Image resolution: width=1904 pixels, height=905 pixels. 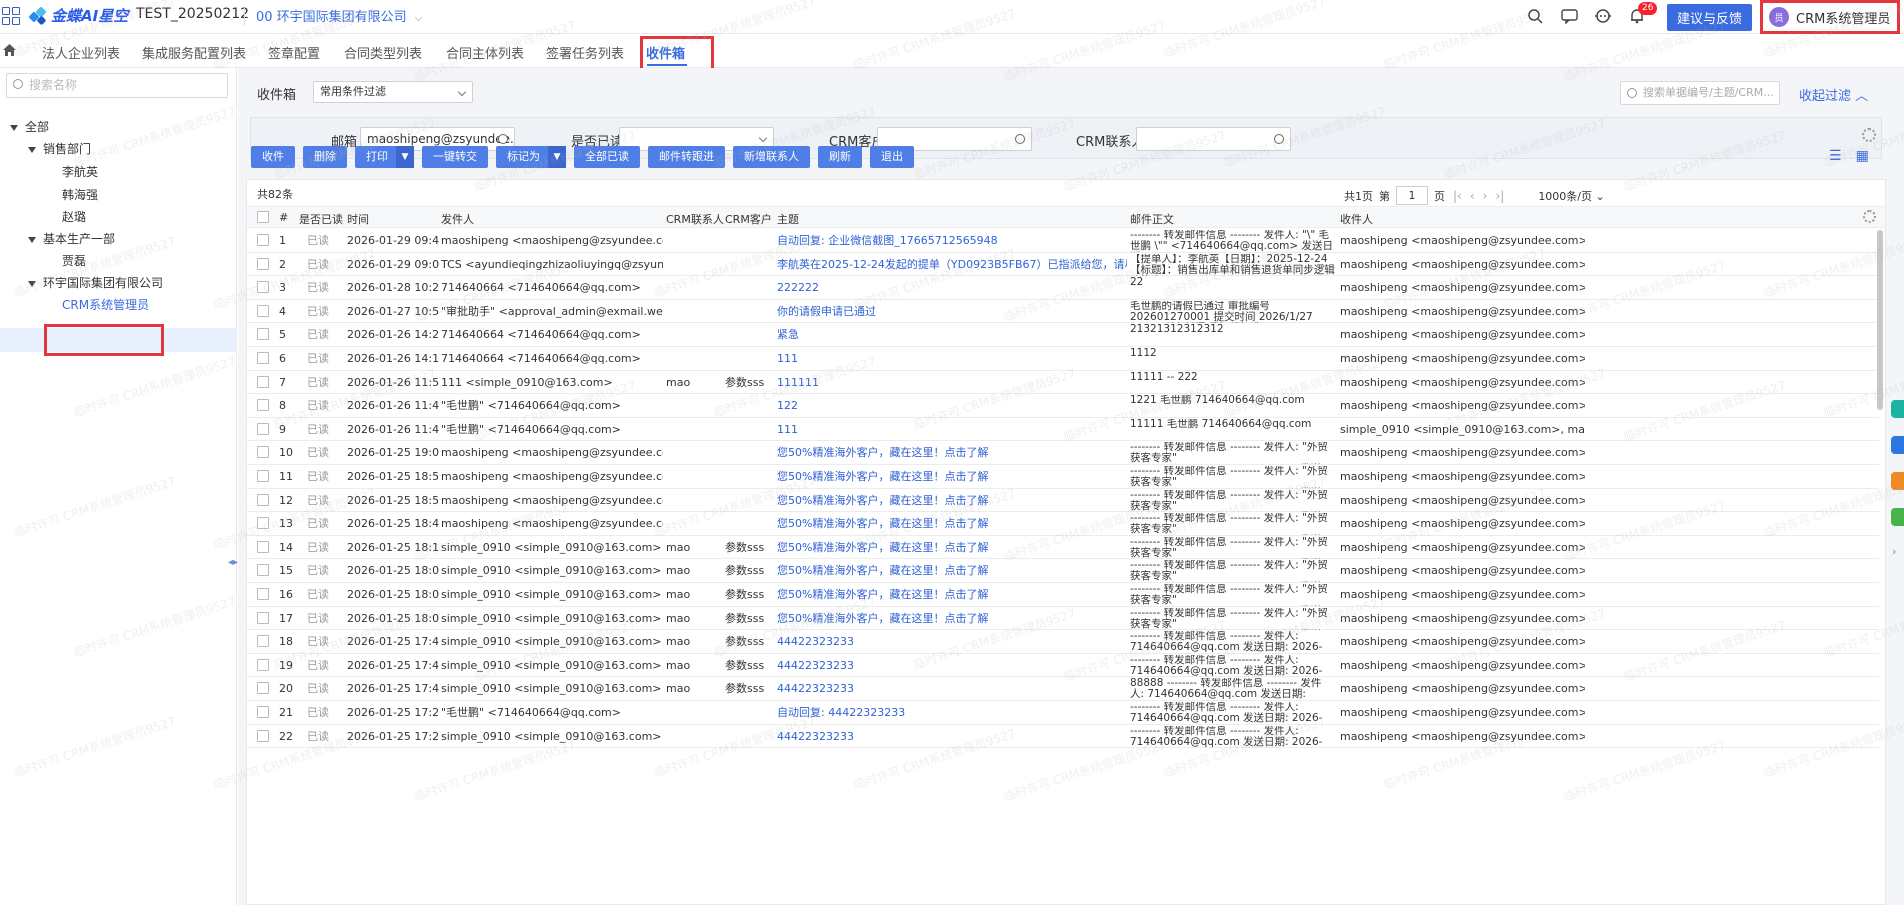 I want to click on col-header-body: 邮件正文, so click(x=1152, y=219).